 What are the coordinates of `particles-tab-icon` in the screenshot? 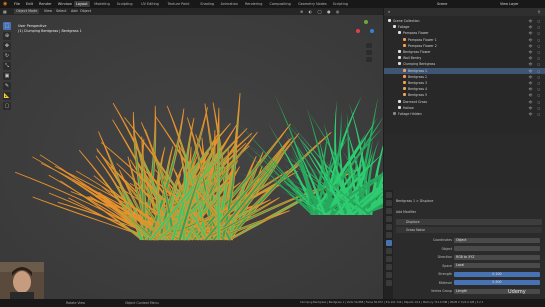 It's located at (388, 251).